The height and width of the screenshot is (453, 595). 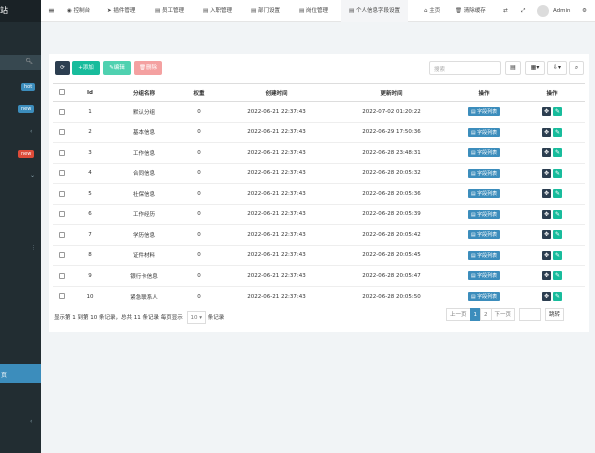 What do you see at coordinates (121, 11) in the screenshot?
I see `tab-plugins: ➤ 插件管理` at bounding box center [121, 11].